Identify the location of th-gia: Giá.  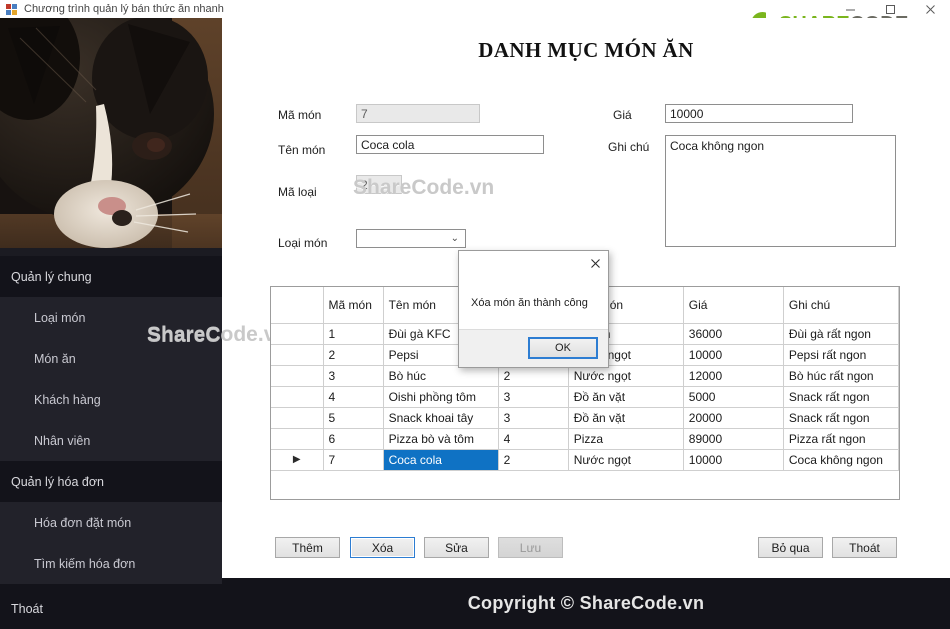
(733, 305).